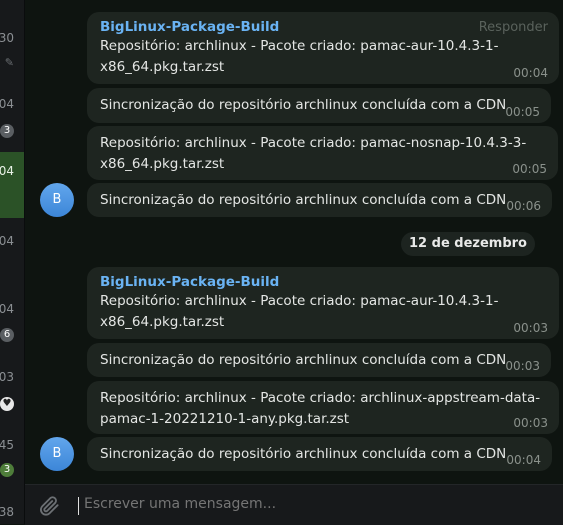 This screenshot has width=563, height=525. What do you see at coordinates (523, 206) in the screenshot?
I see `message-time: 00:06` at bounding box center [523, 206].